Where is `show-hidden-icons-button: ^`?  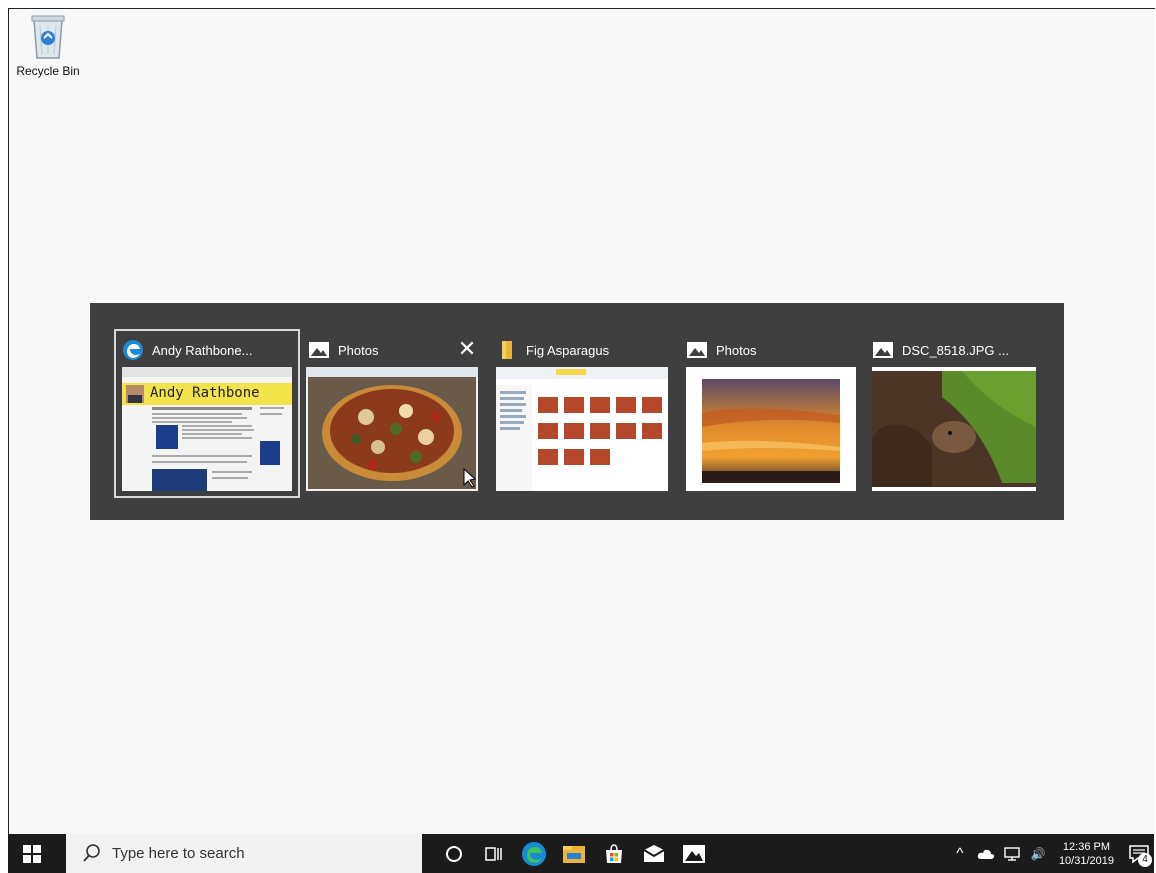 show-hidden-icons-button: ^ is located at coordinates (960, 854).